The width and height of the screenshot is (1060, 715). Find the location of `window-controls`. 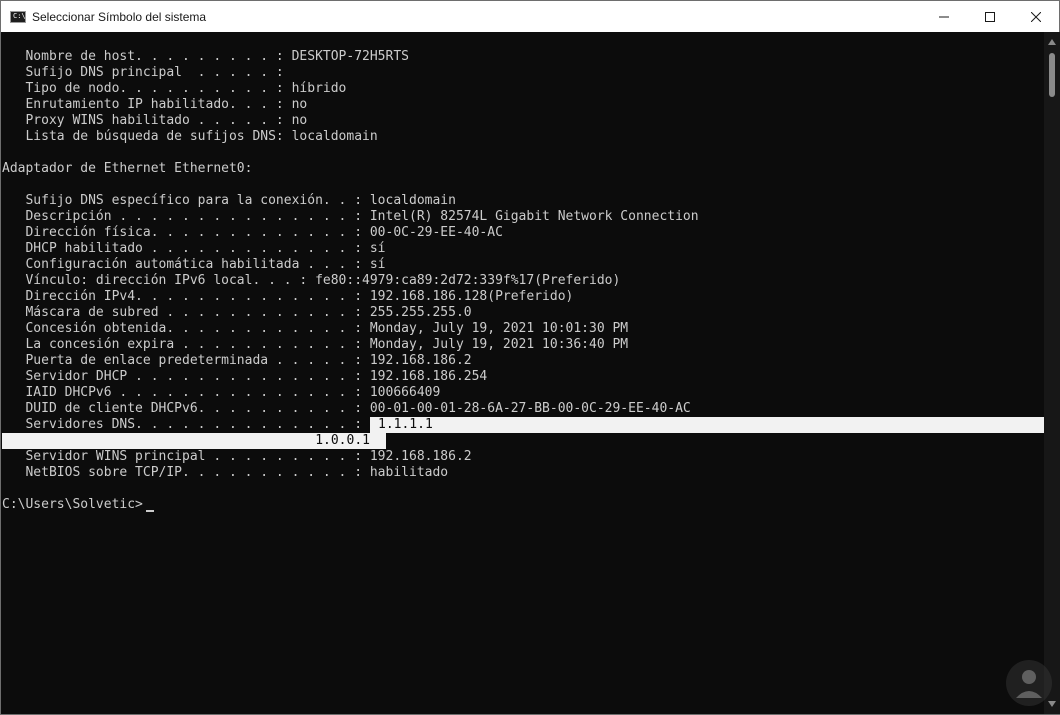

window-controls is located at coordinates (990, 16).